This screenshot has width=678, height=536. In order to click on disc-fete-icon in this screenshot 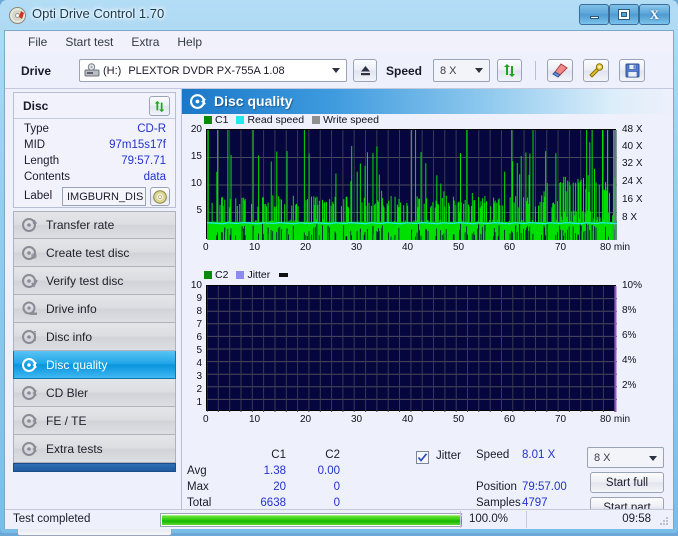, I will do `click(30, 420)`.